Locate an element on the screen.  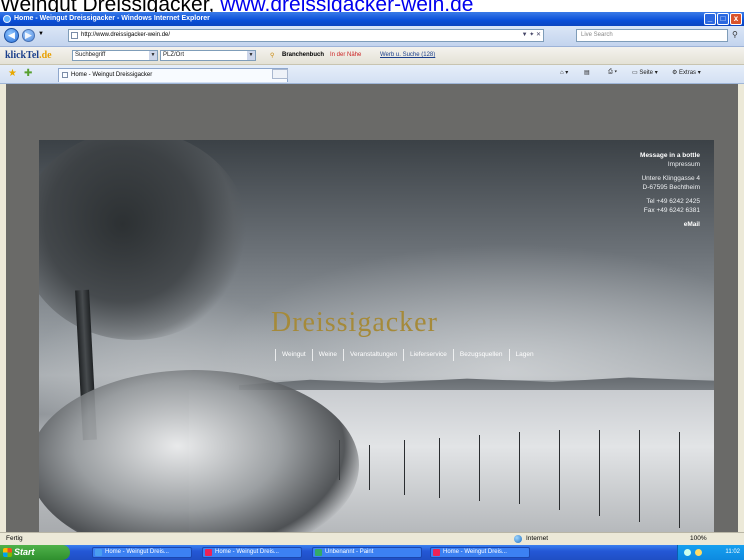
site-logo: Dreissigacker is located at coordinates (354, 323).